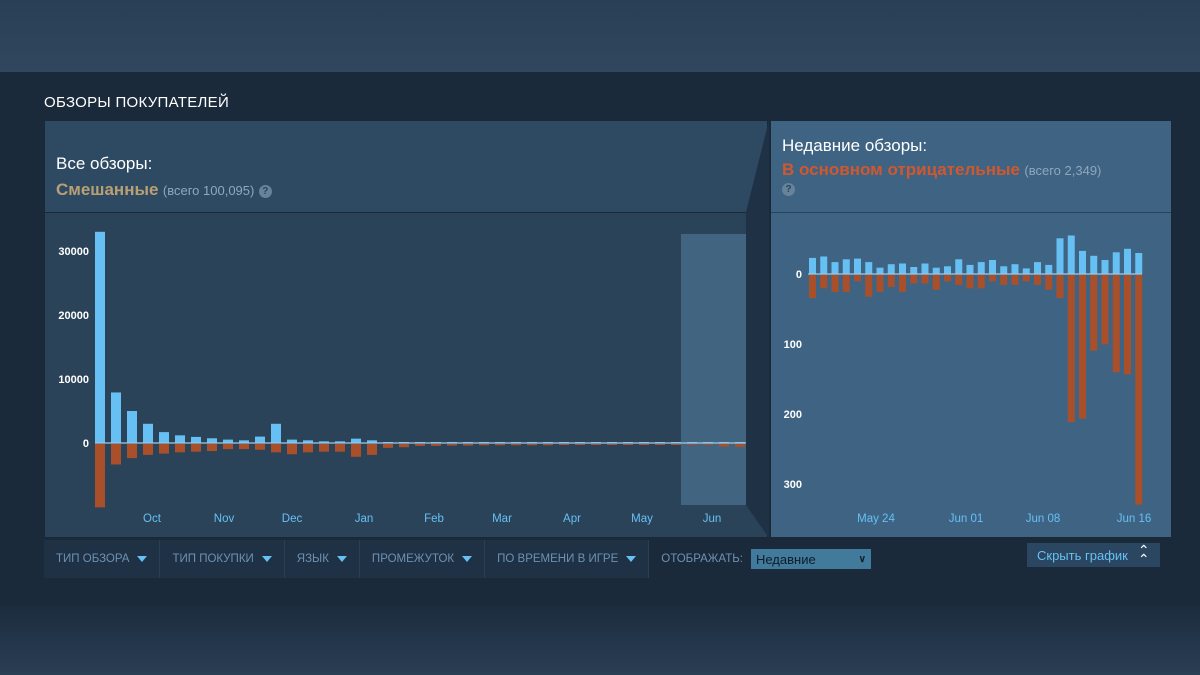 The height and width of the screenshot is (675, 1200). I want to click on filter-label: ПРОМЕЖУТОК, so click(413, 559).